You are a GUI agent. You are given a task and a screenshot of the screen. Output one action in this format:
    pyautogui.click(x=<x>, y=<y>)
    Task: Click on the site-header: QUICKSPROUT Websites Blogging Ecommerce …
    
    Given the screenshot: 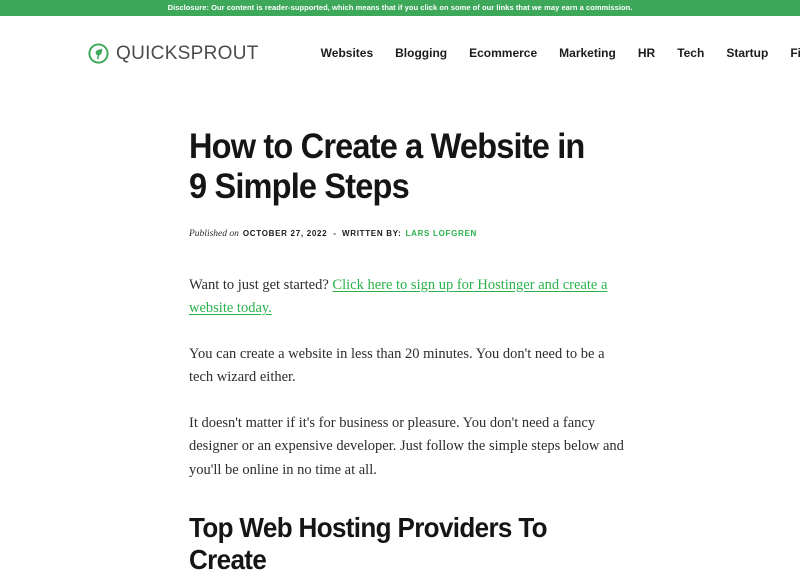 What is the action you would take?
    pyautogui.click(x=400, y=53)
    